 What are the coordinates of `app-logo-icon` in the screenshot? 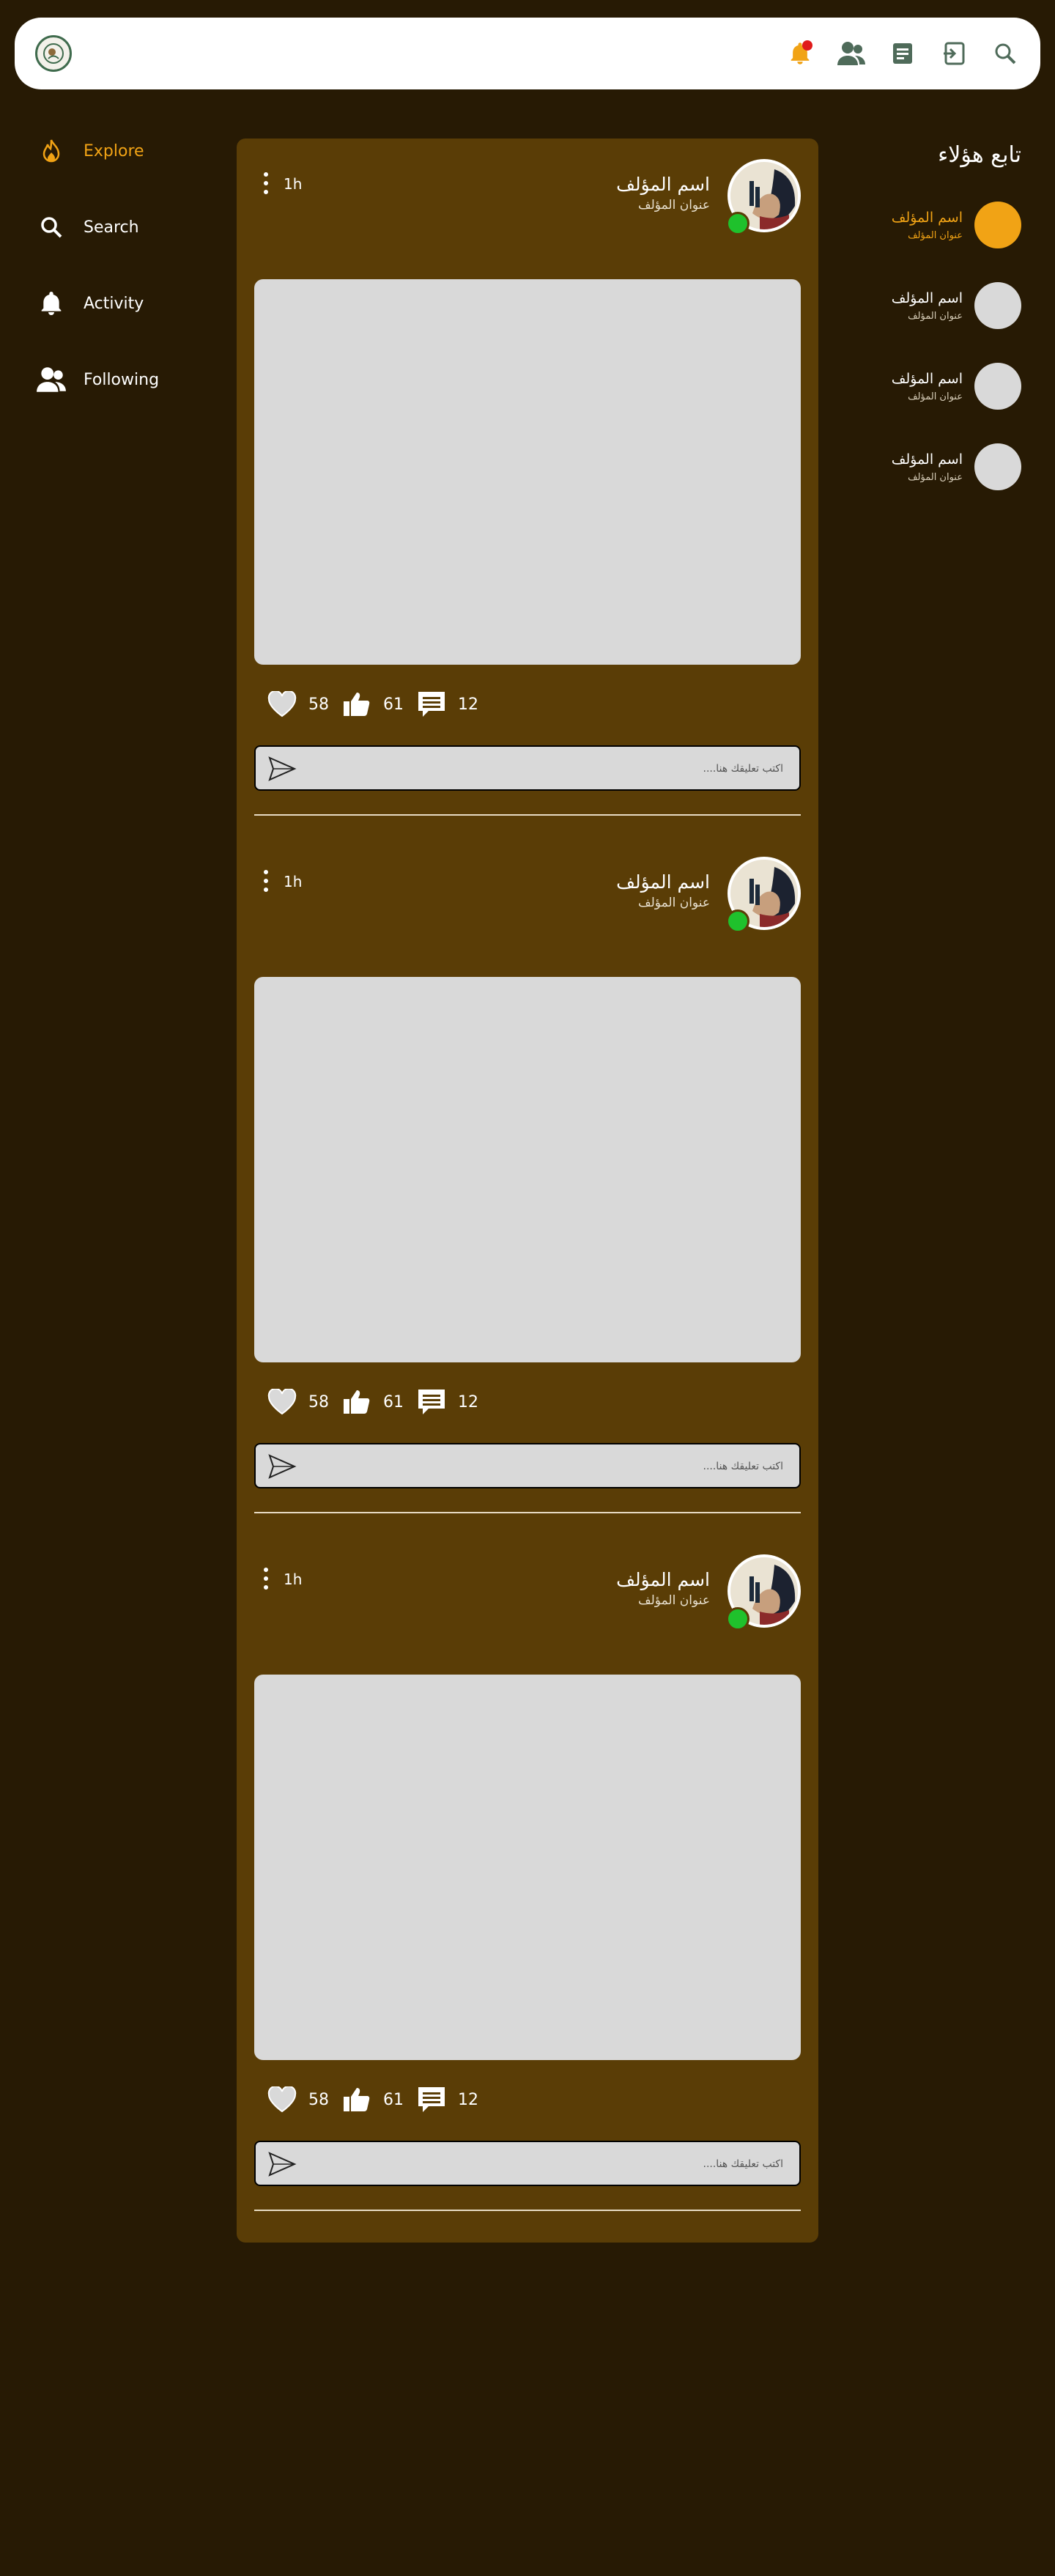 It's located at (53, 54).